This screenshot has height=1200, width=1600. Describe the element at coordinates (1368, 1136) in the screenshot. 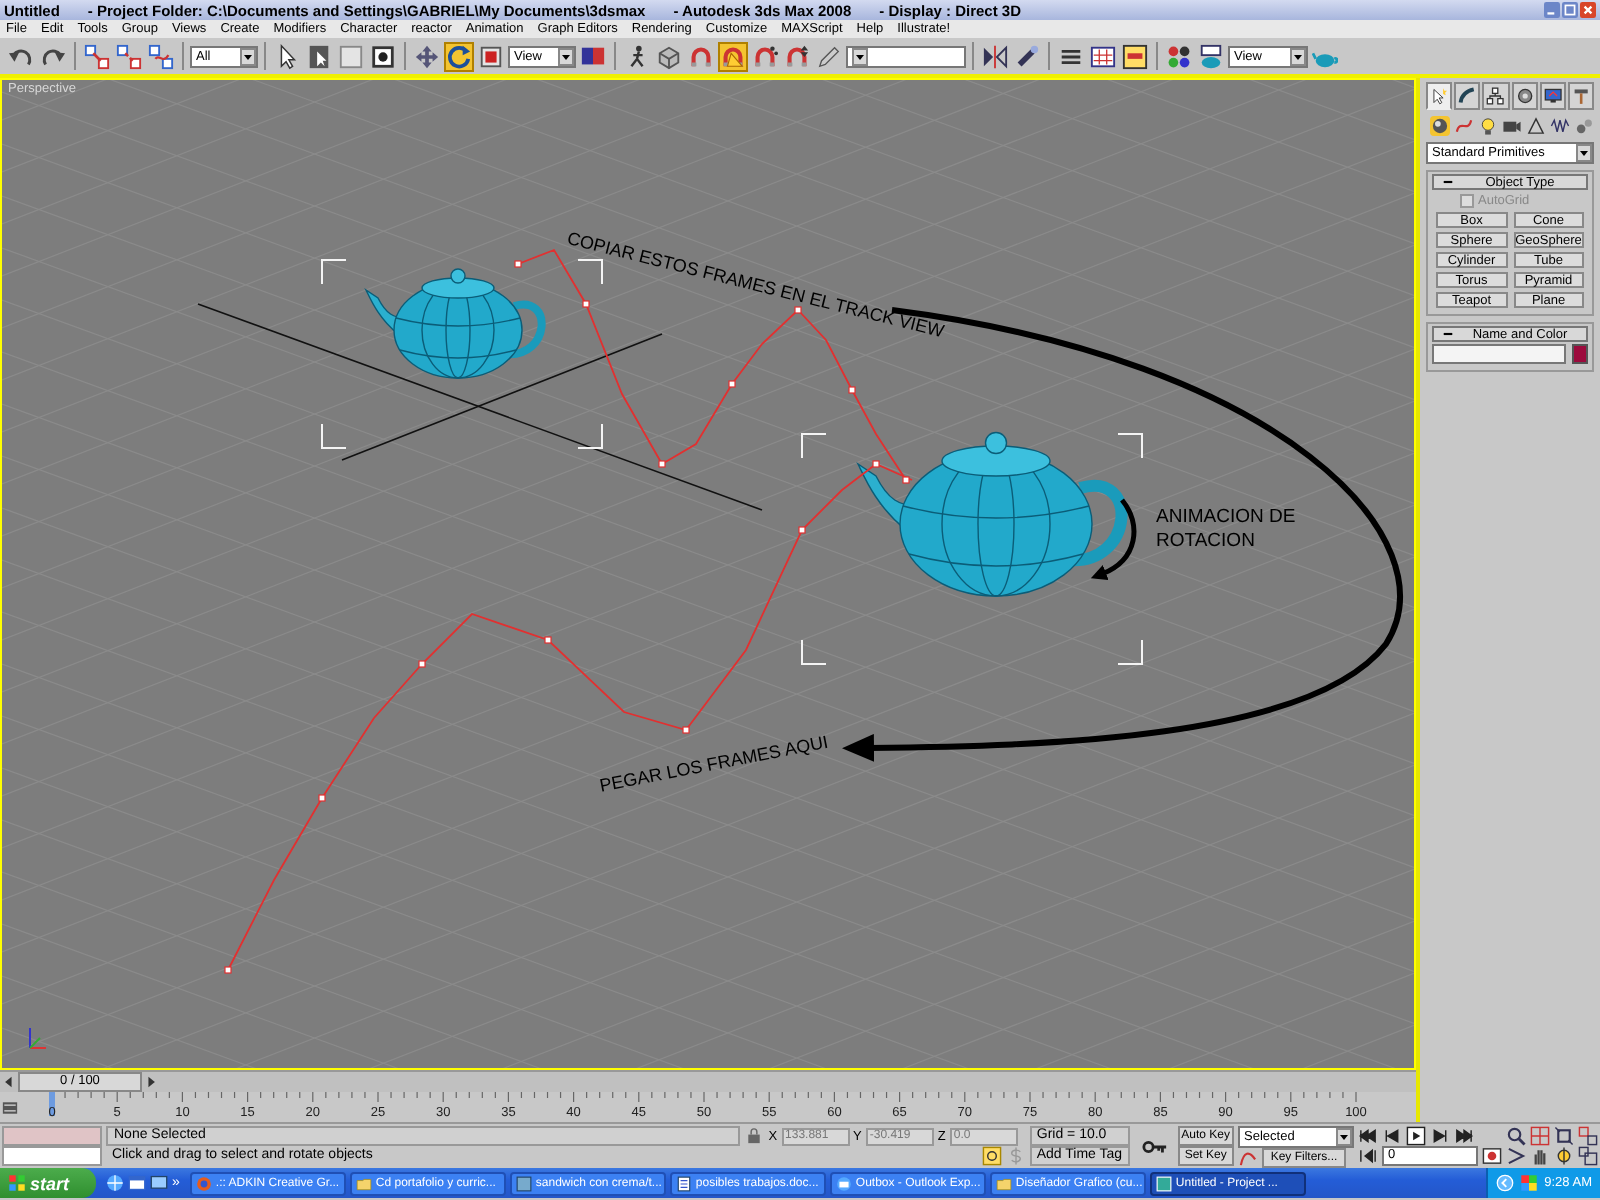

I see `go-to-start-icon` at that location.